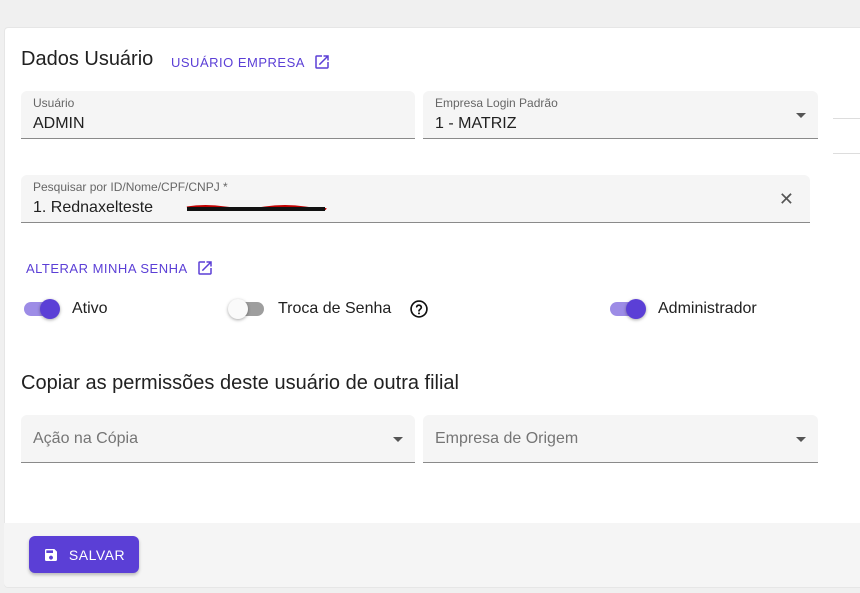  I want to click on troca-senha-switch, so click(247, 309).